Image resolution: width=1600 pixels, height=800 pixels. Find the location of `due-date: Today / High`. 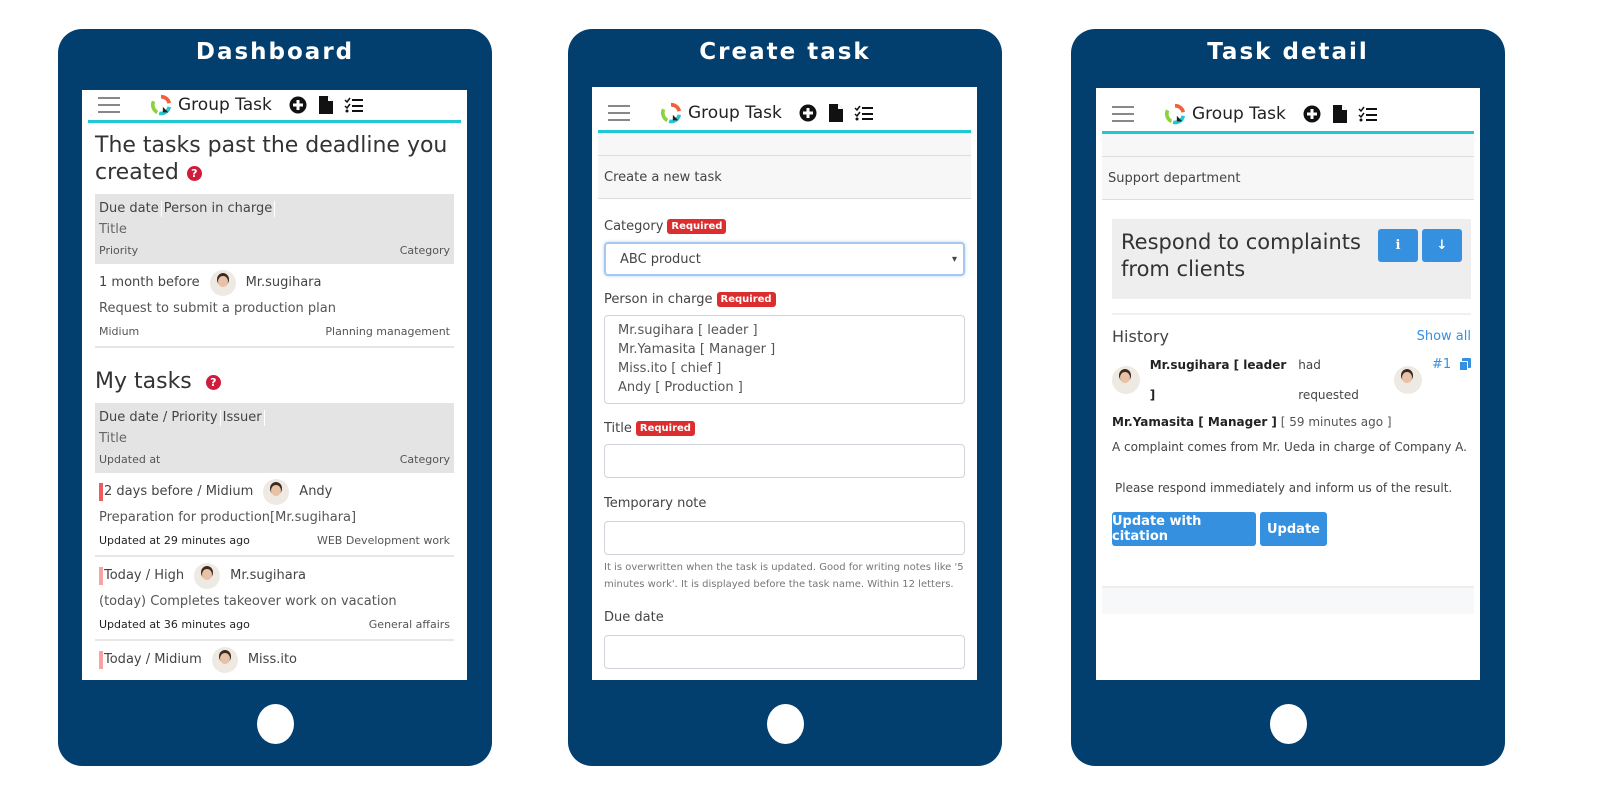

due-date: Today / High is located at coordinates (144, 575).